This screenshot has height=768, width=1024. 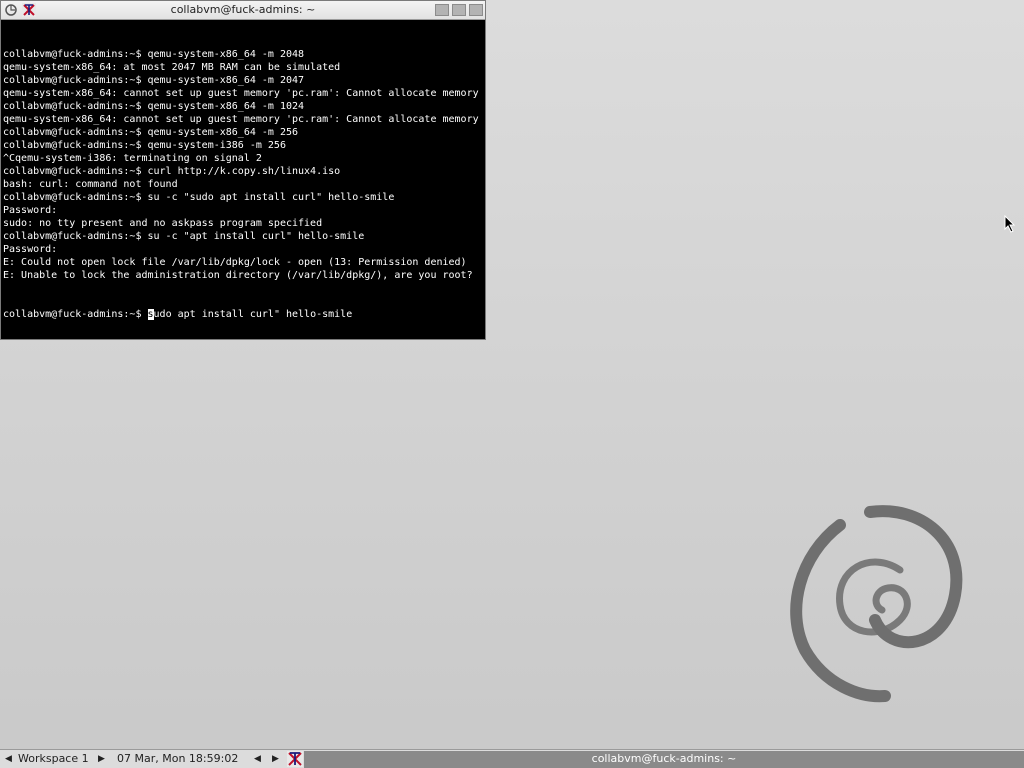 What do you see at coordinates (101, 759) in the screenshot?
I see `workspace-next-arrow-icon: ▶` at bounding box center [101, 759].